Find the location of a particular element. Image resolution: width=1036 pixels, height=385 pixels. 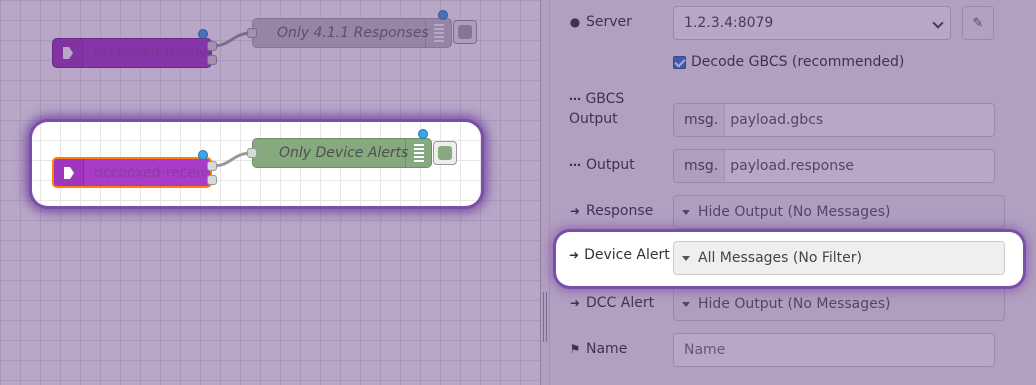

server-row: ● Server 1.2.3.4:8079 ✎ is located at coordinates (799, 23).